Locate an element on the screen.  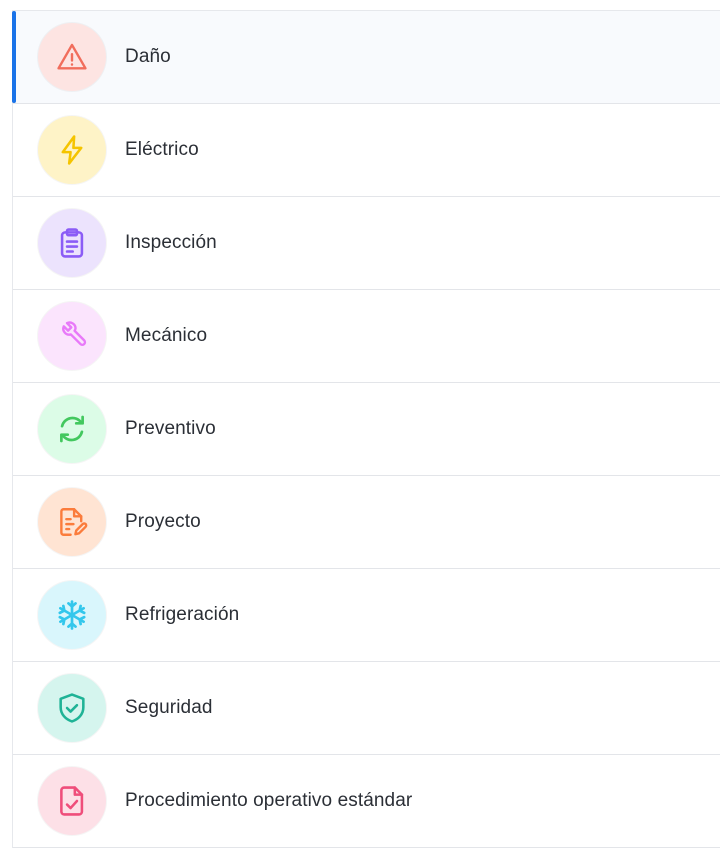
category-item-procedimiento: Procedimiento operativo estándar is located at coordinates (366, 801).